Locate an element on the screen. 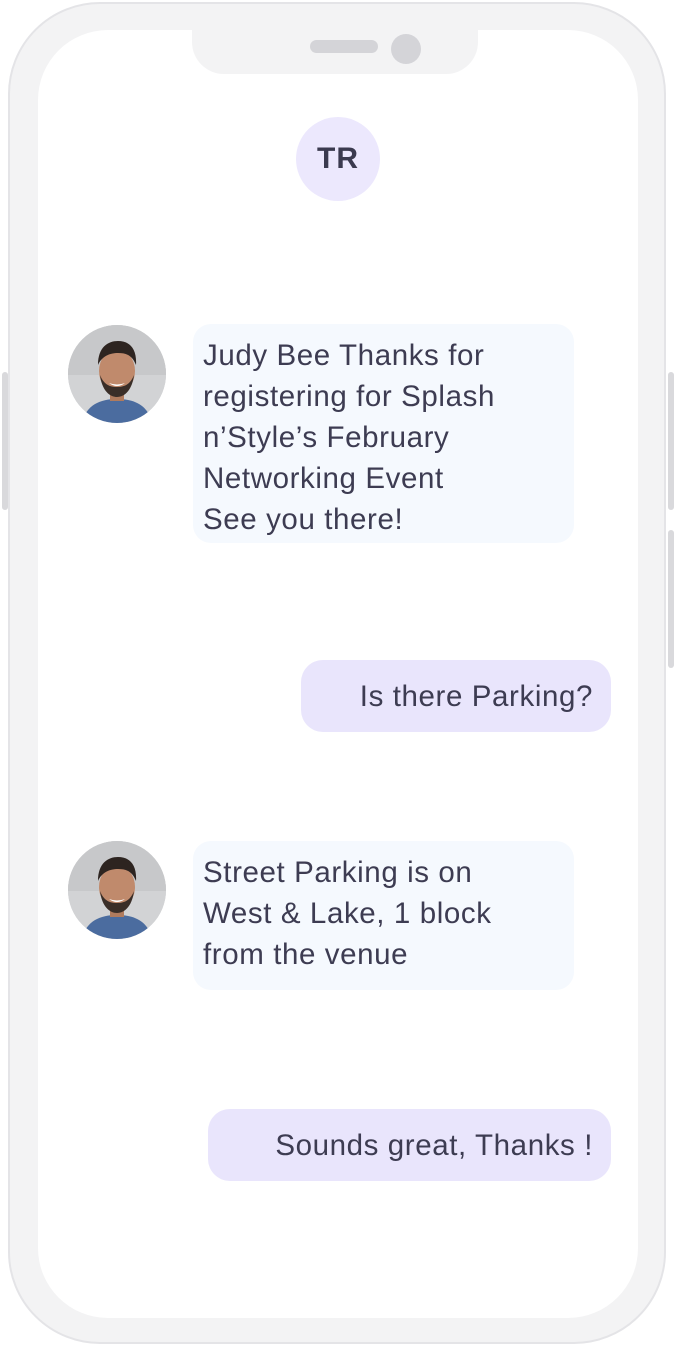 The image size is (676, 1348). speaker-grille is located at coordinates (344, 46).